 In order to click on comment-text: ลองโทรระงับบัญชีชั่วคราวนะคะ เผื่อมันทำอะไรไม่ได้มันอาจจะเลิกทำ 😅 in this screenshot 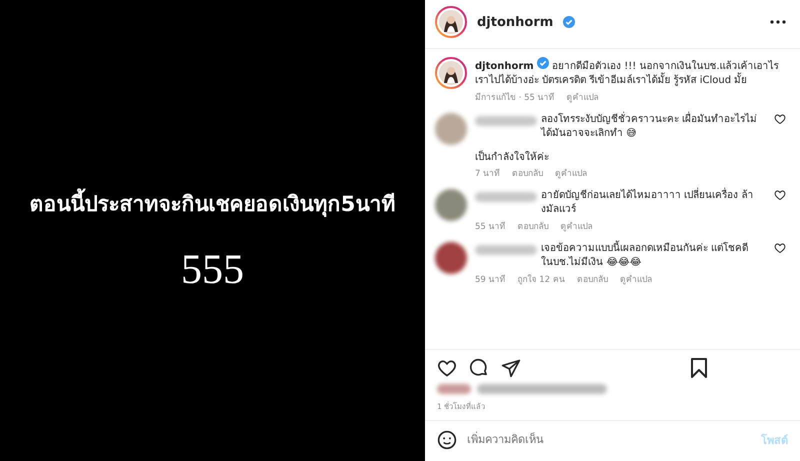, I will do `click(653, 127)`.